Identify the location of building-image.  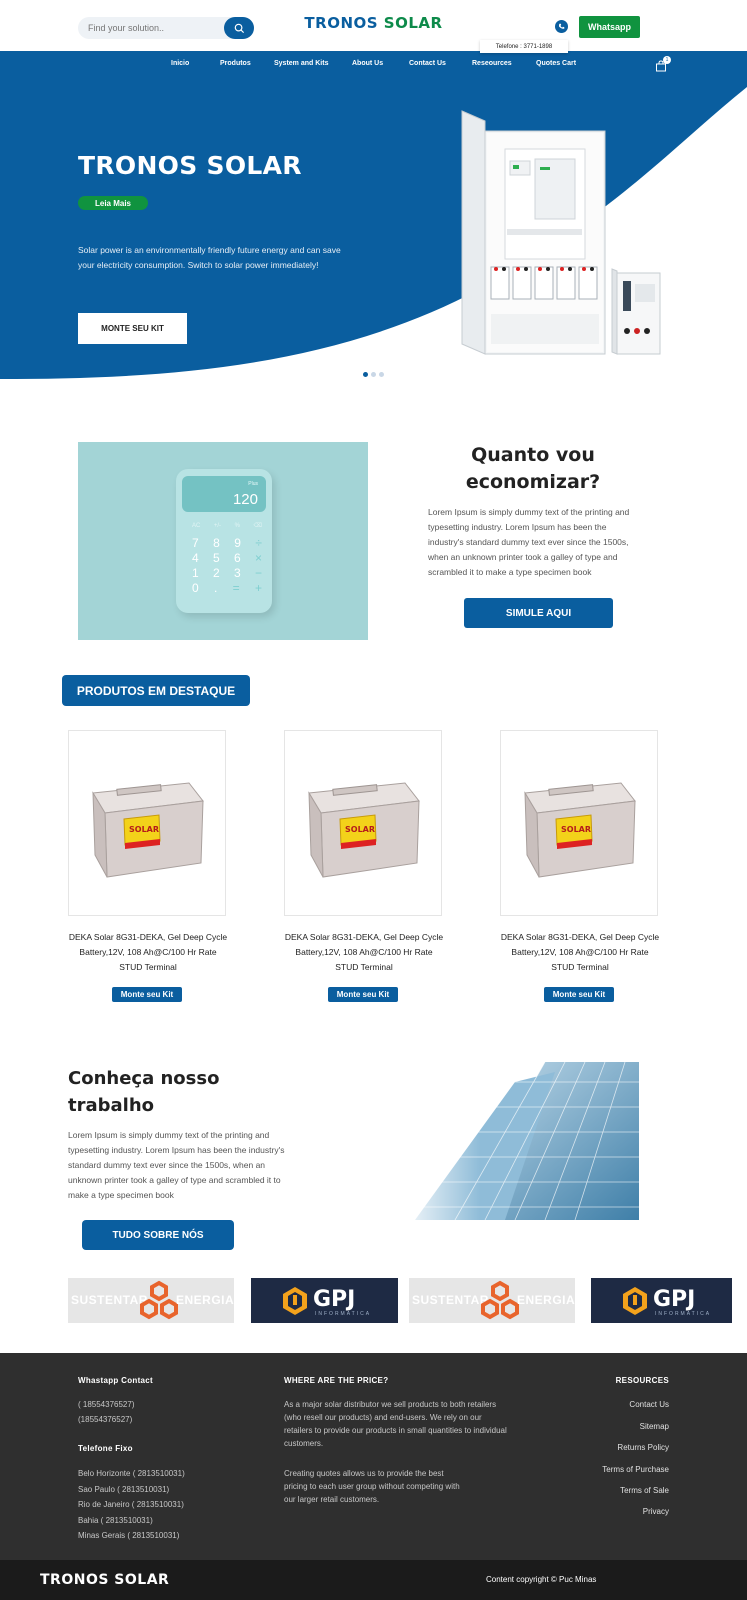
(517, 1141).